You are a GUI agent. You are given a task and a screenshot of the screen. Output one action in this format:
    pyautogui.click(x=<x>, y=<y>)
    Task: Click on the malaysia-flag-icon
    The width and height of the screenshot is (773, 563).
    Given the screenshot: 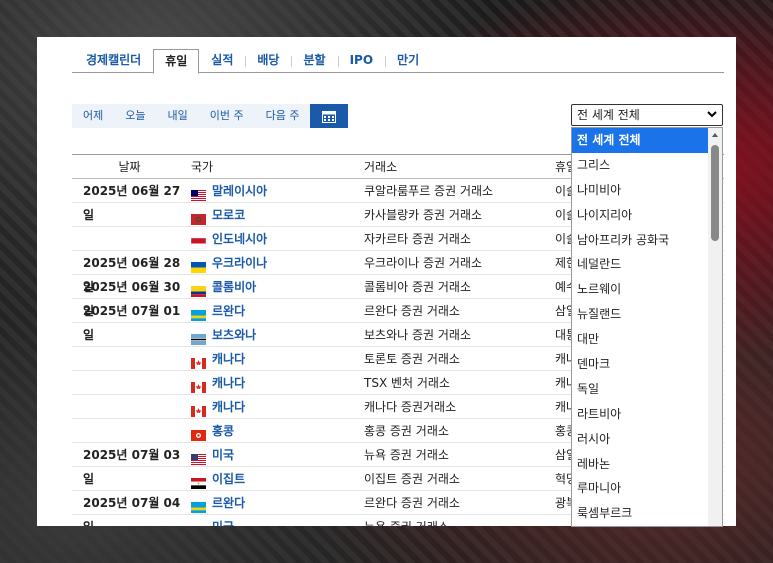 What is the action you would take?
    pyautogui.click(x=198, y=193)
    